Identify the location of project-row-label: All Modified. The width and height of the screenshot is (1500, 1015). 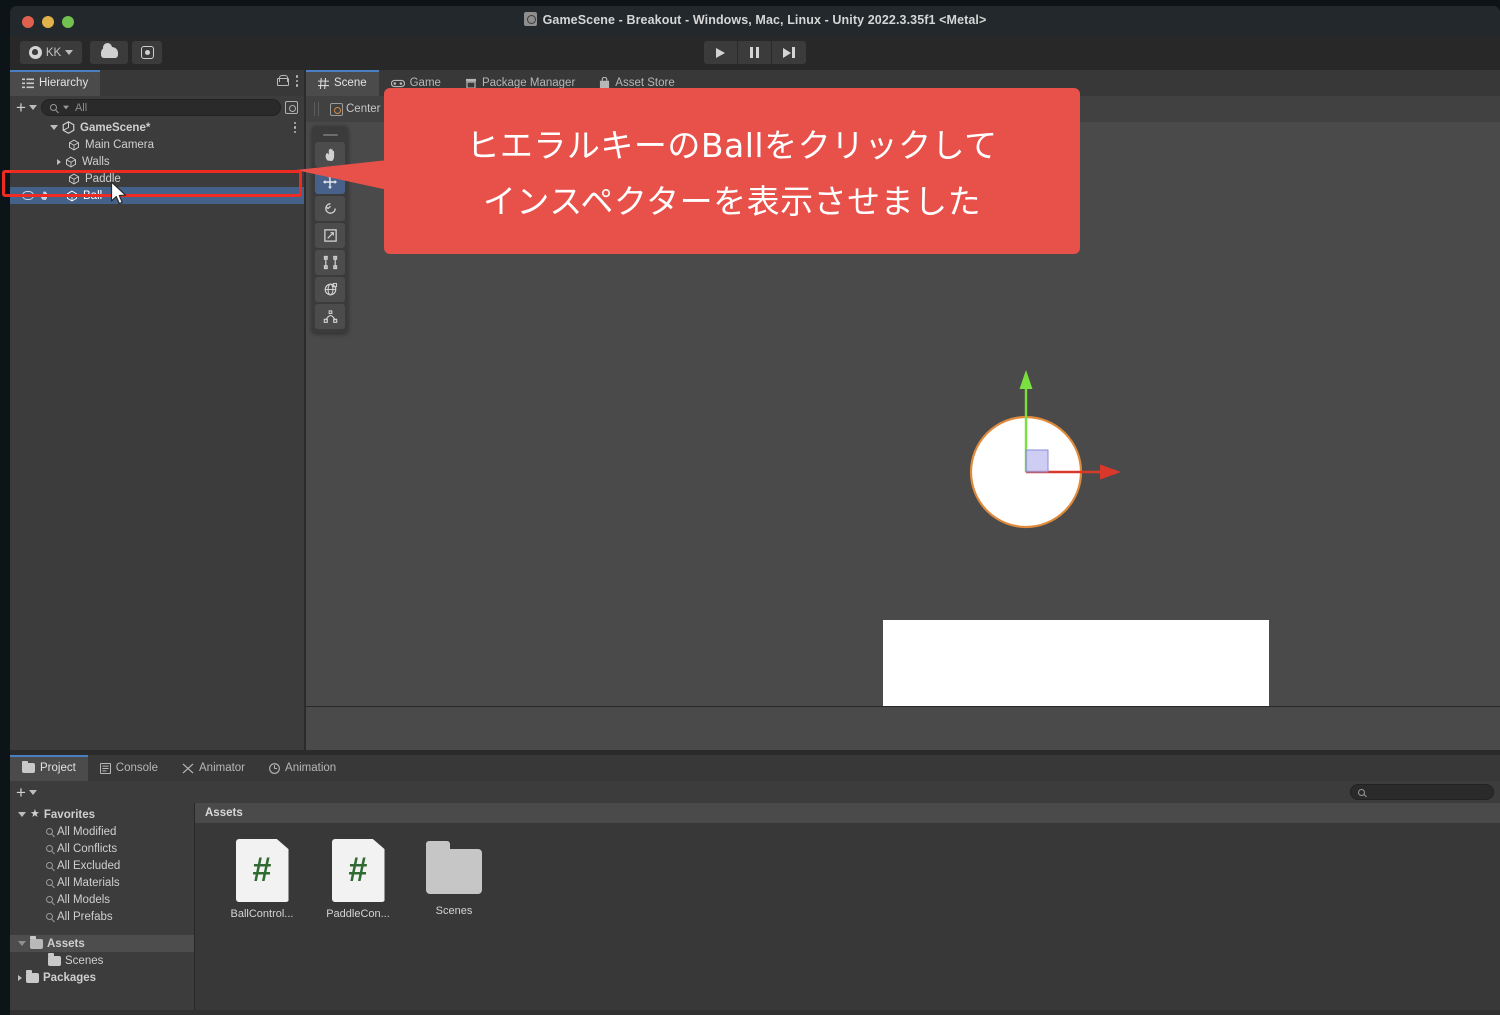
(87, 831).